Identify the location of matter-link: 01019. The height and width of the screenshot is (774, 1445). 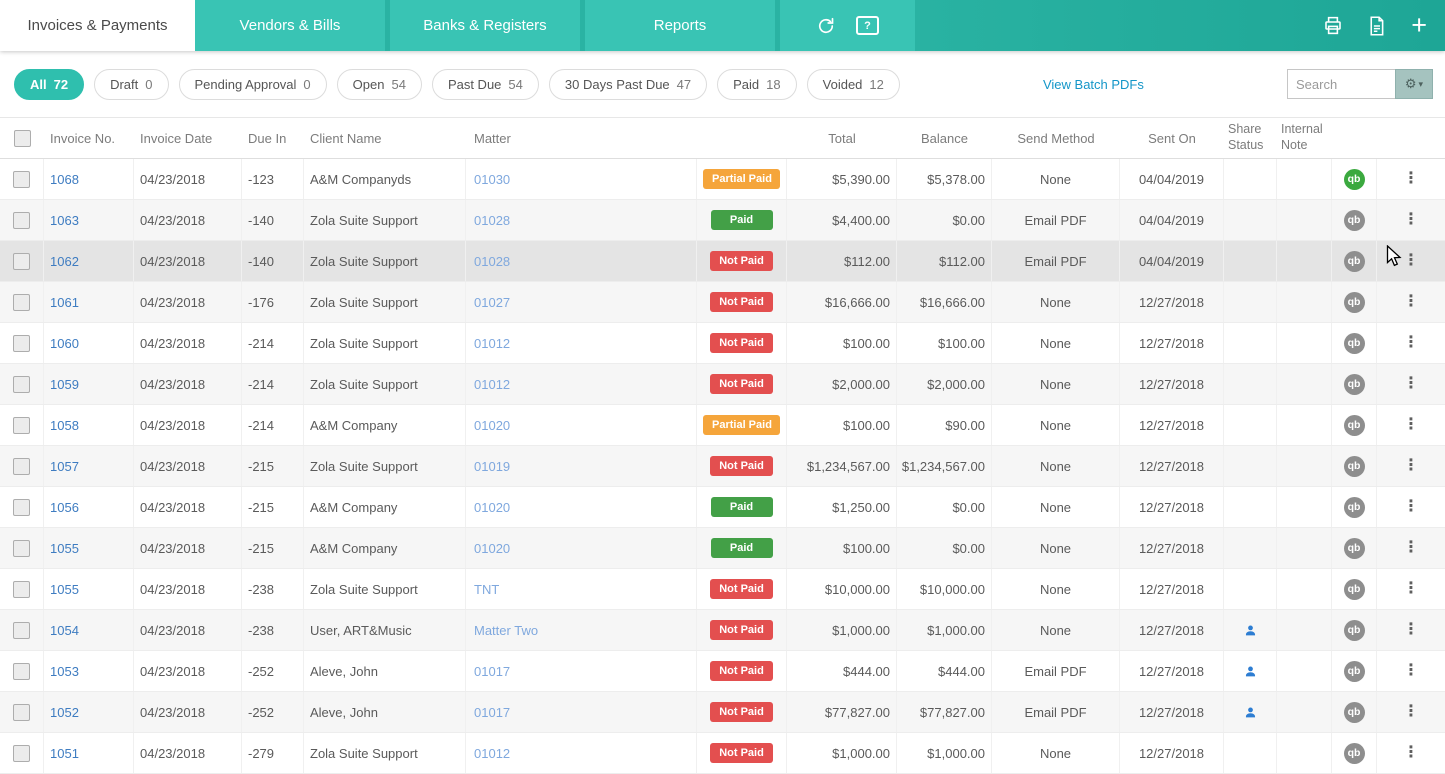
(492, 466).